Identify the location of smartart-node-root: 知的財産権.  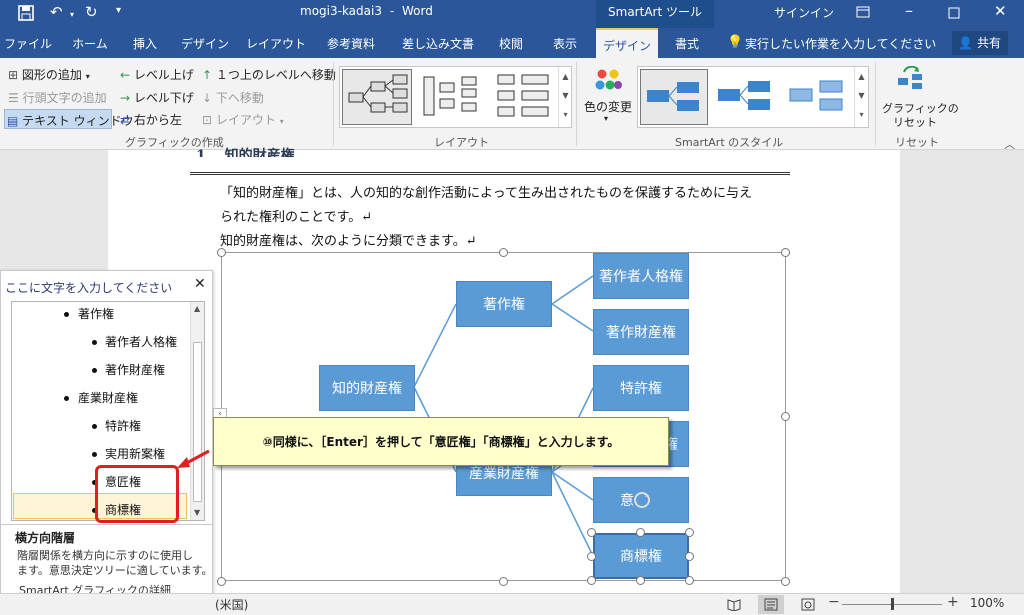
(367, 388).